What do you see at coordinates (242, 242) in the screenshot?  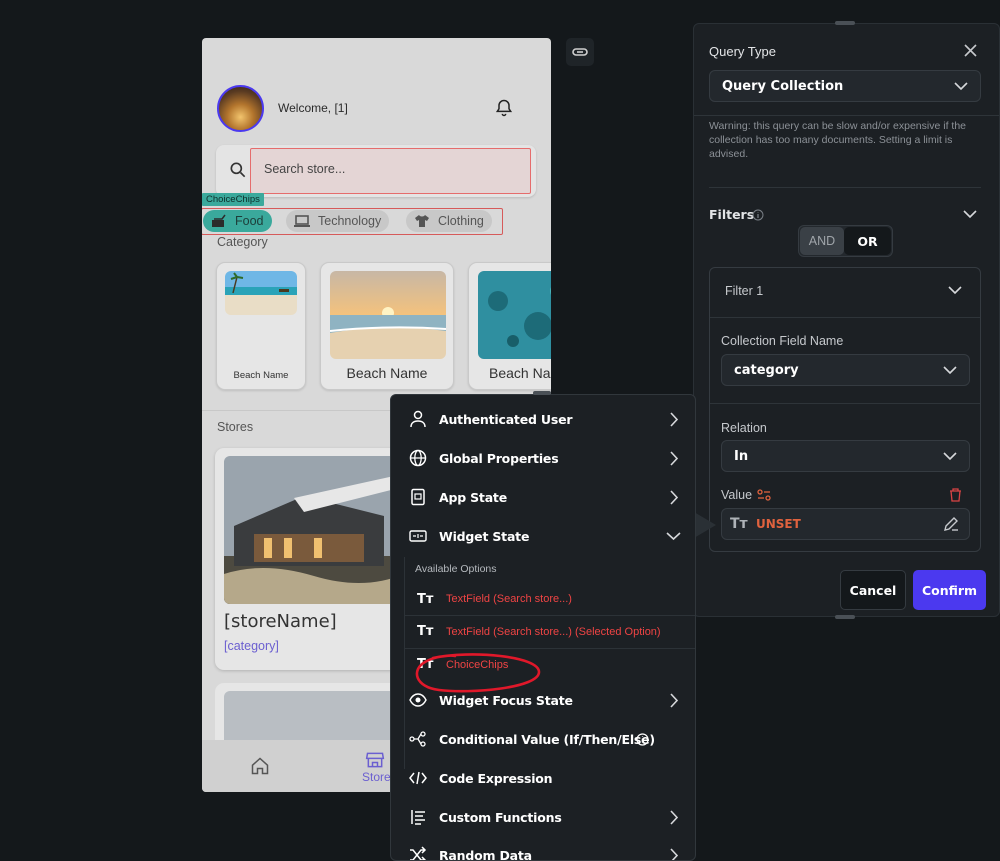 I see `category-label: Category` at bounding box center [242, 242].